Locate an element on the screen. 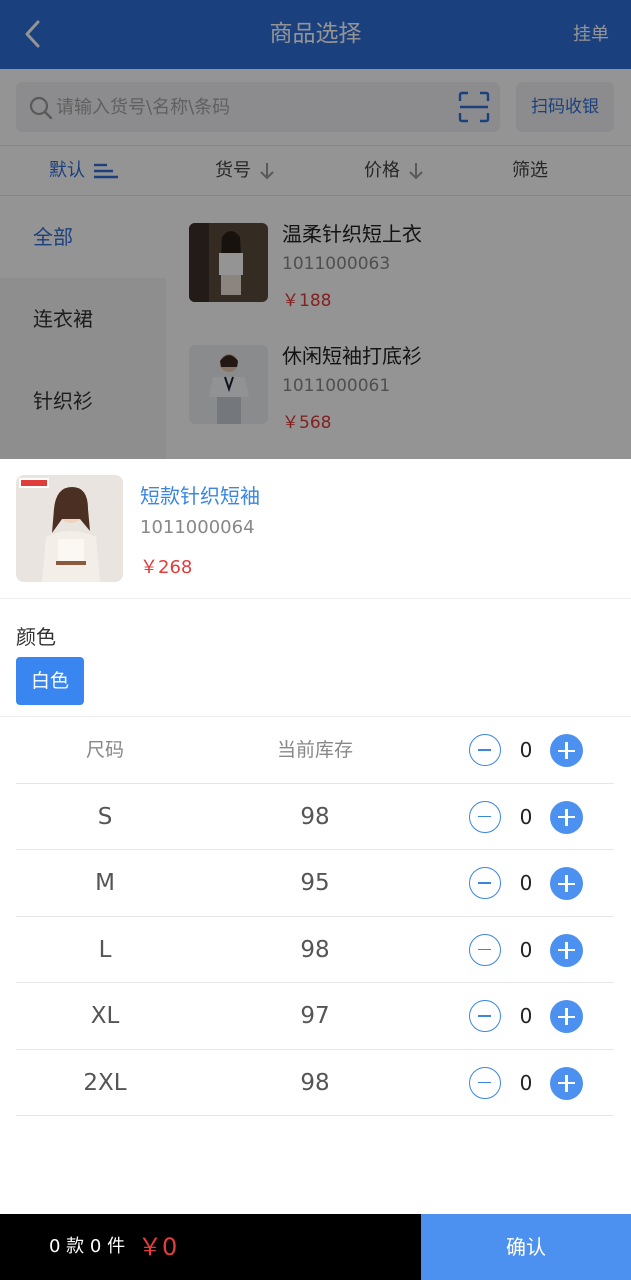  stock-column-header: 当前库存 is located at coordinates (314, 750).